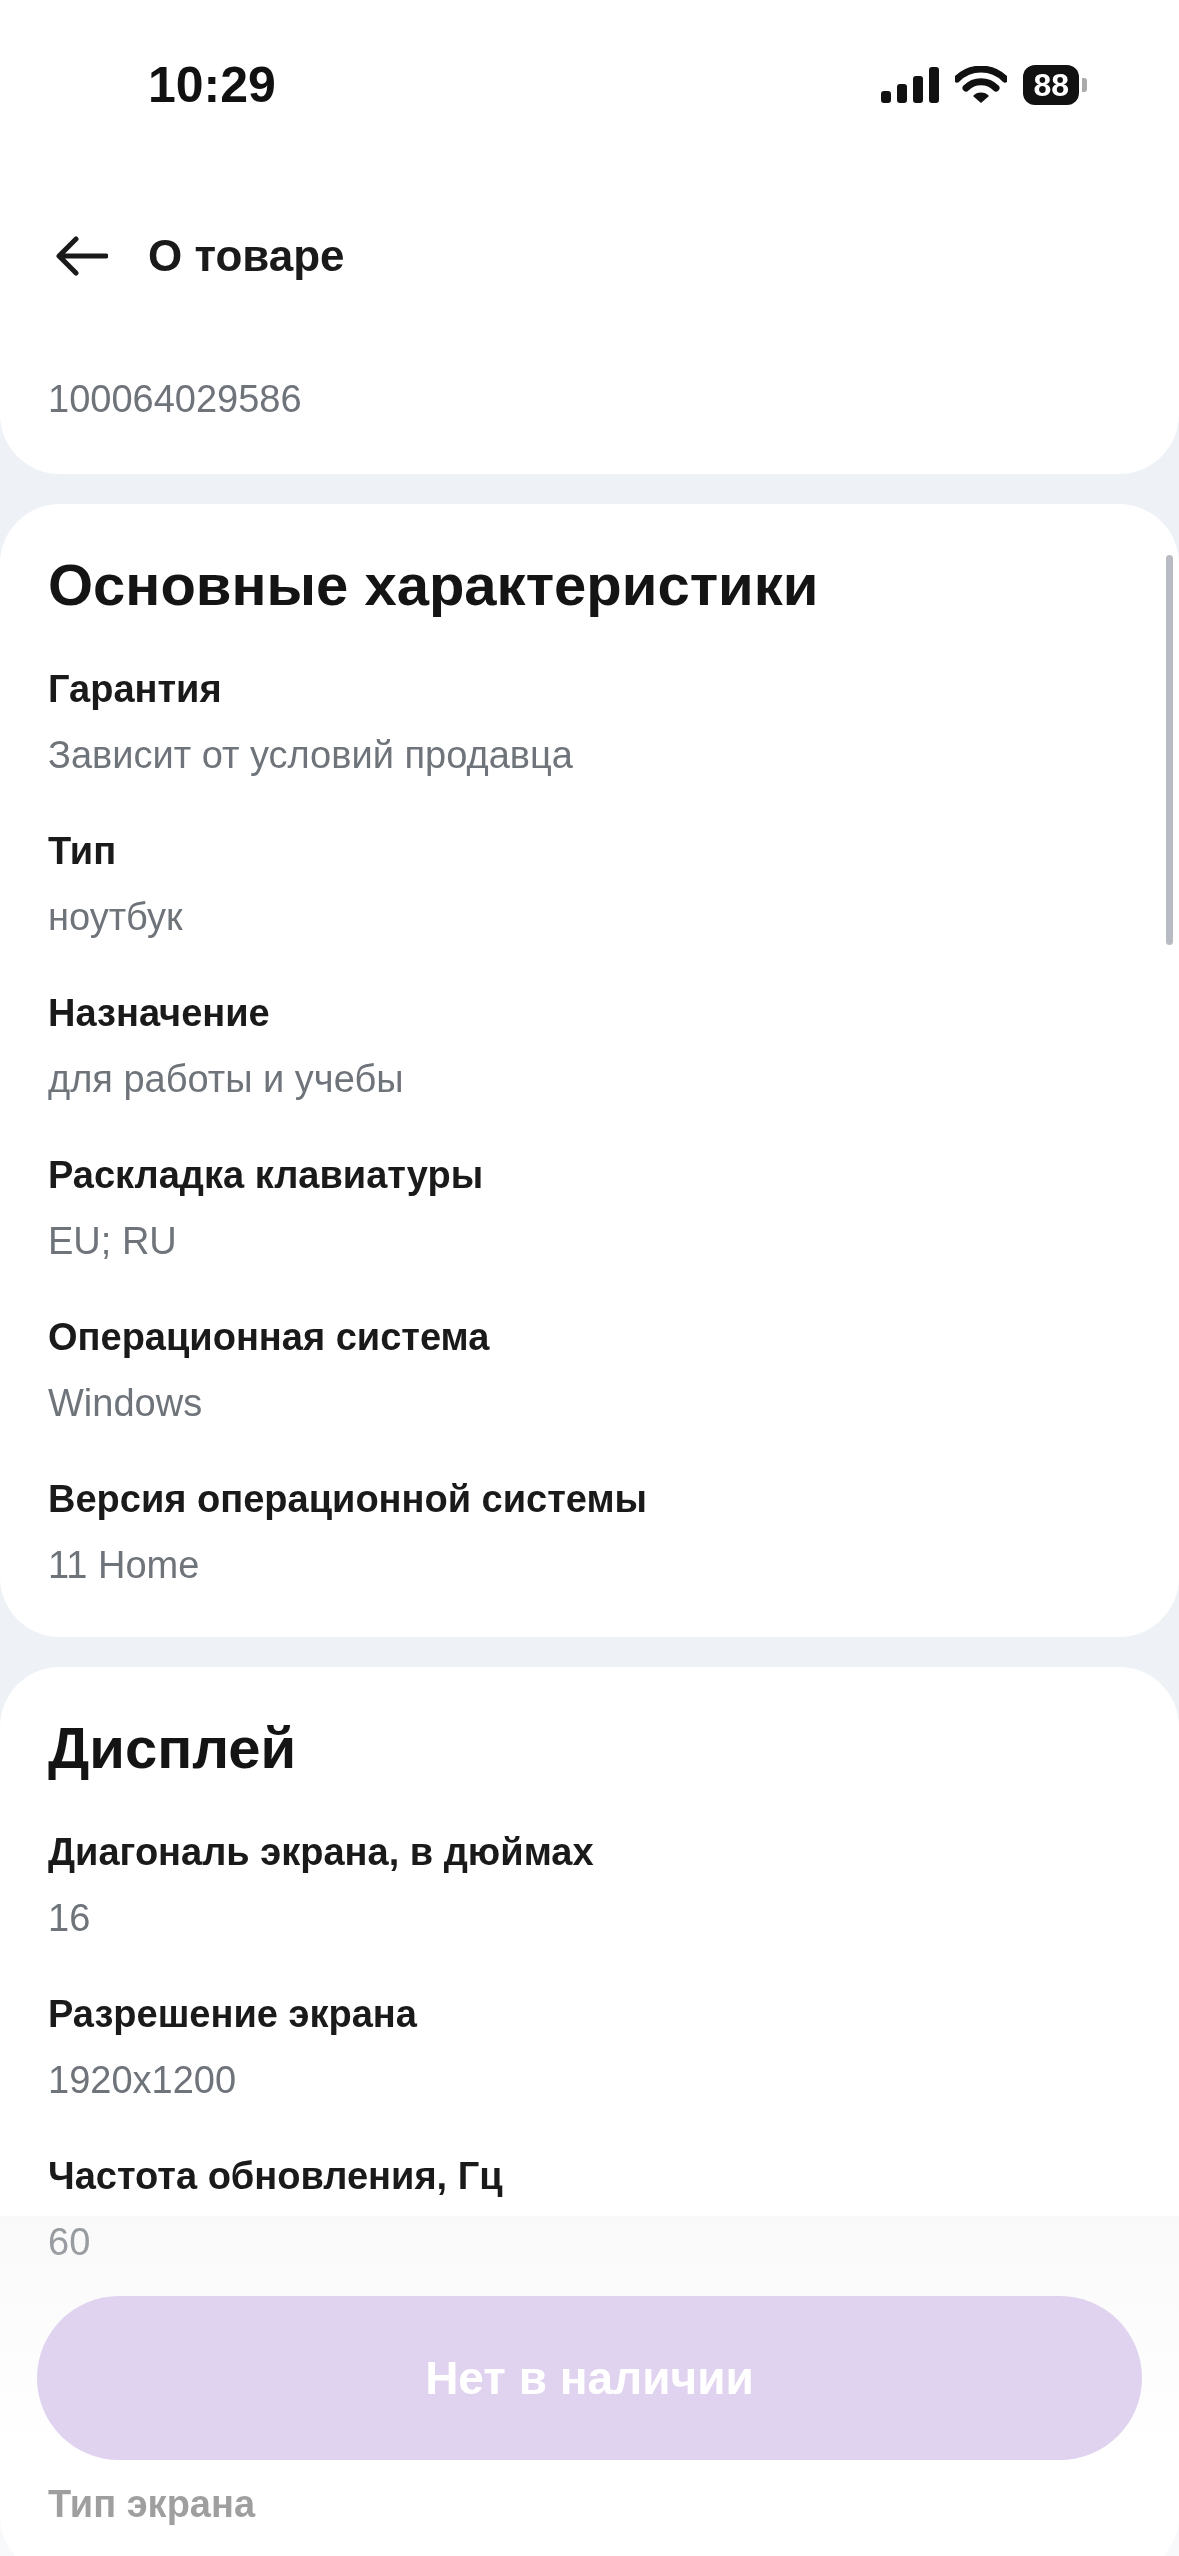 The height and width of the screenshot is (2556, 1179). Describe the element at coordinates (124, 1565) in the screenshot. I see `spec-value: 11 Home` at that location.